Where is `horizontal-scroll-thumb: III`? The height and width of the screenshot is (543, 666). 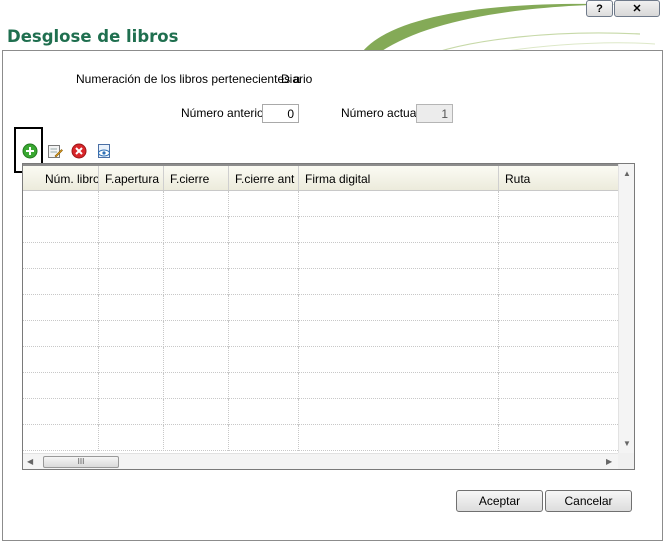
horizontal-scroll-thumb: III is located at coordinates (81, 462).